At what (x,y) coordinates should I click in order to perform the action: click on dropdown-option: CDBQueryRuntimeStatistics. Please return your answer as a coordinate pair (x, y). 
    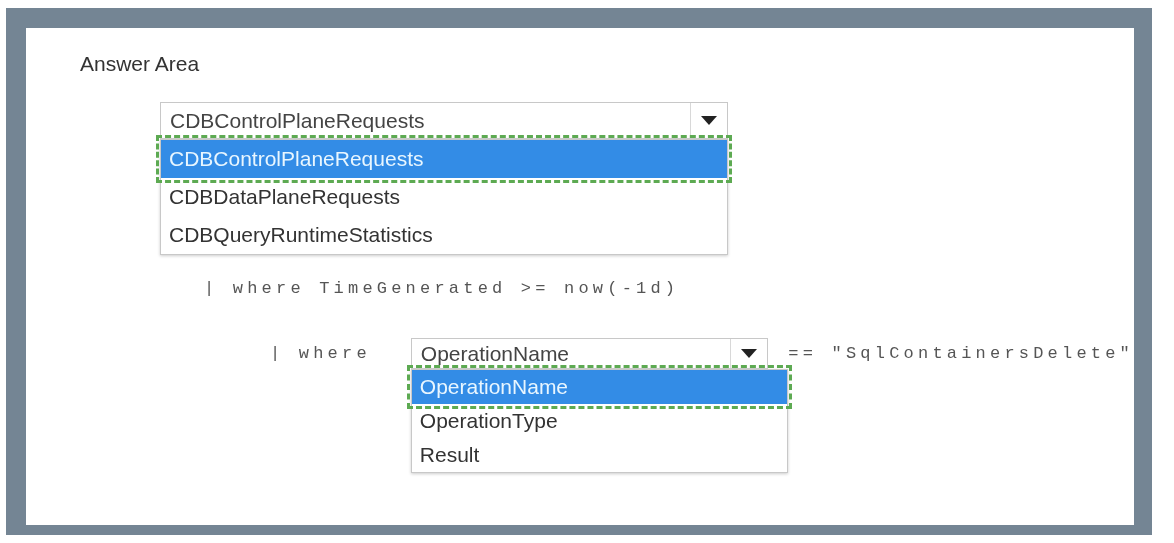
    Looking at the image, I should click on (444, 235).